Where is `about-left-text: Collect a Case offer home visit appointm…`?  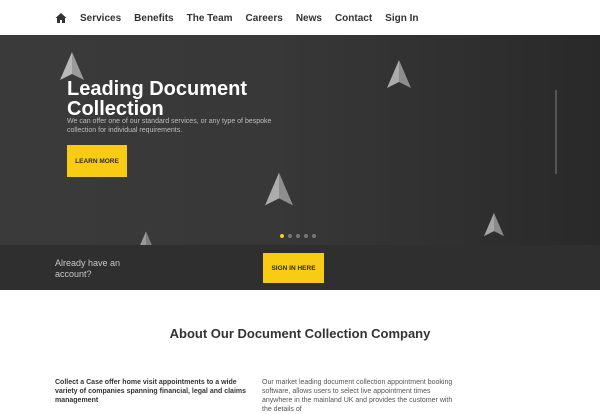
about-left-text: Collect a Case offer home visit appointm… is located at coordinates (151, 391).